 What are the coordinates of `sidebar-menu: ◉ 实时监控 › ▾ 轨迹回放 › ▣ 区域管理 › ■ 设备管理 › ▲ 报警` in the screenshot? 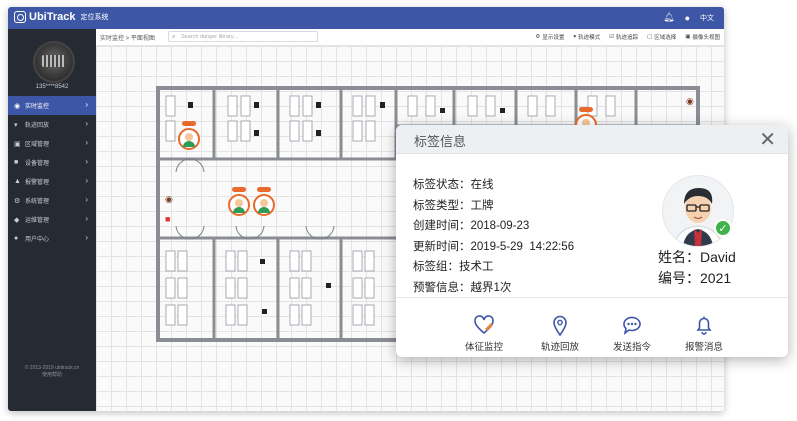 It's located at (52, 172).